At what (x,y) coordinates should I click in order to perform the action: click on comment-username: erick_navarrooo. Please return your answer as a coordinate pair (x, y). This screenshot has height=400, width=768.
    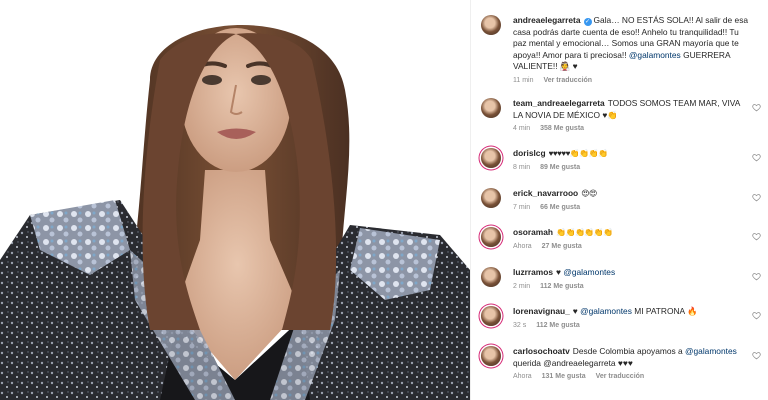
    Looking at the image, I should click on (545, 193).